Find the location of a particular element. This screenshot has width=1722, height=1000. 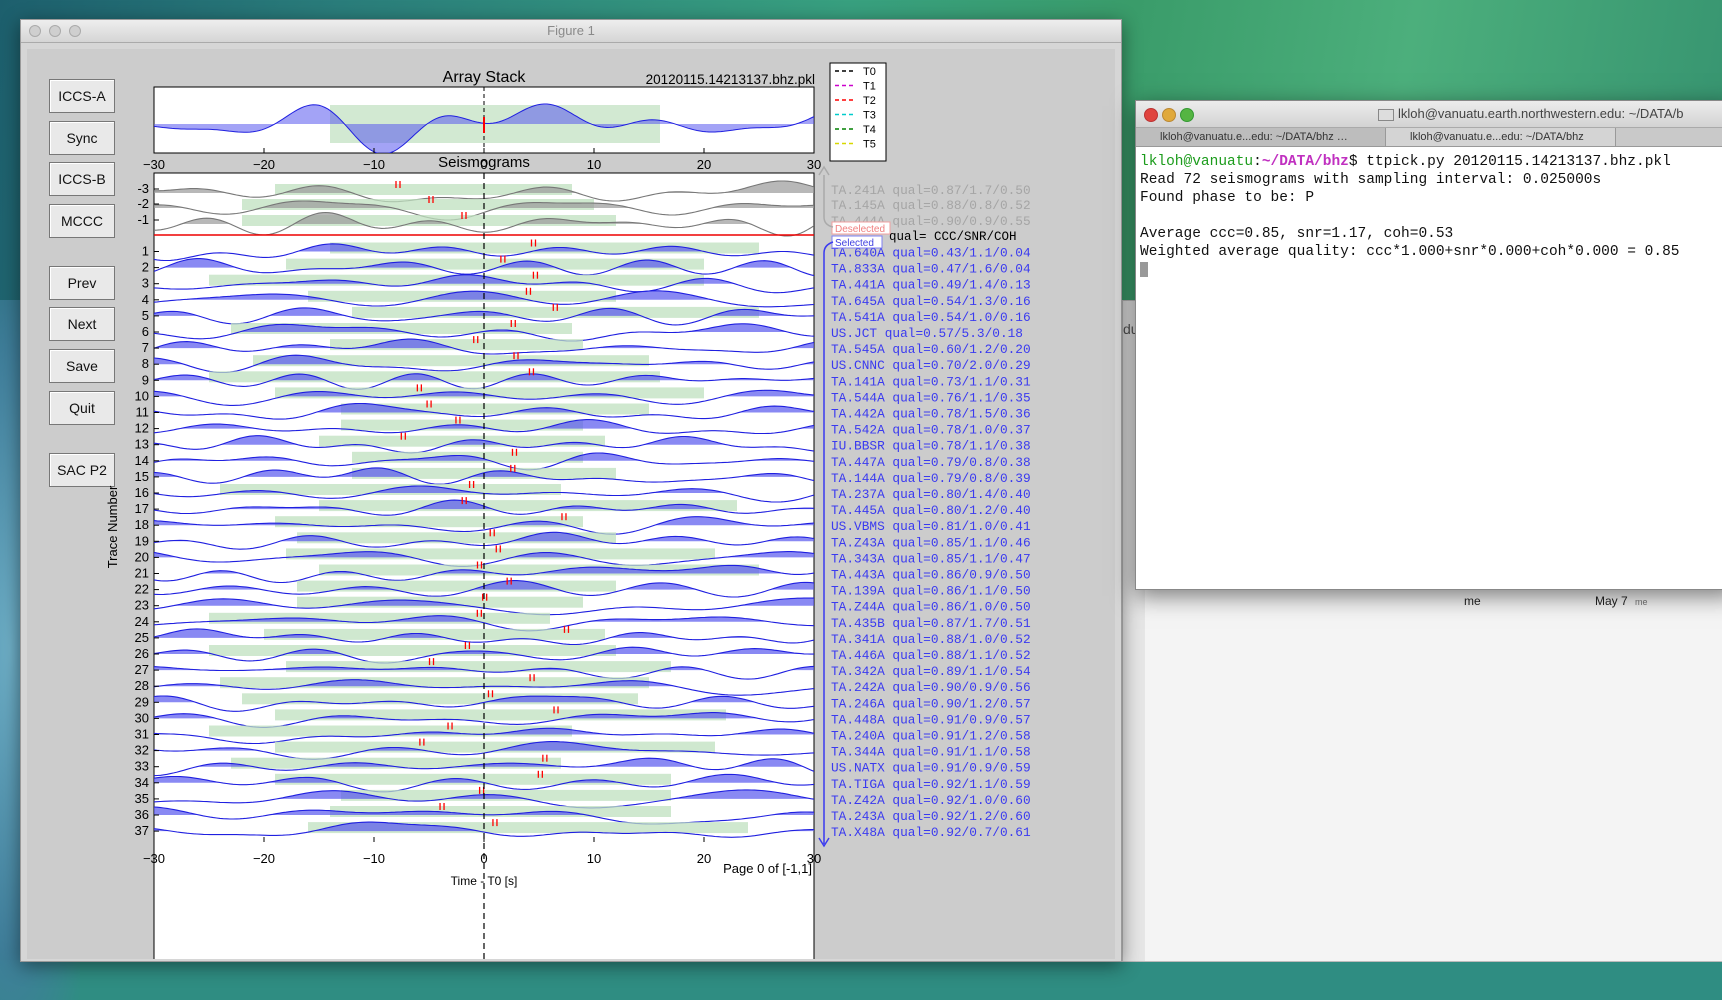

trace-number: 17 is located at coordinates (142, 508).